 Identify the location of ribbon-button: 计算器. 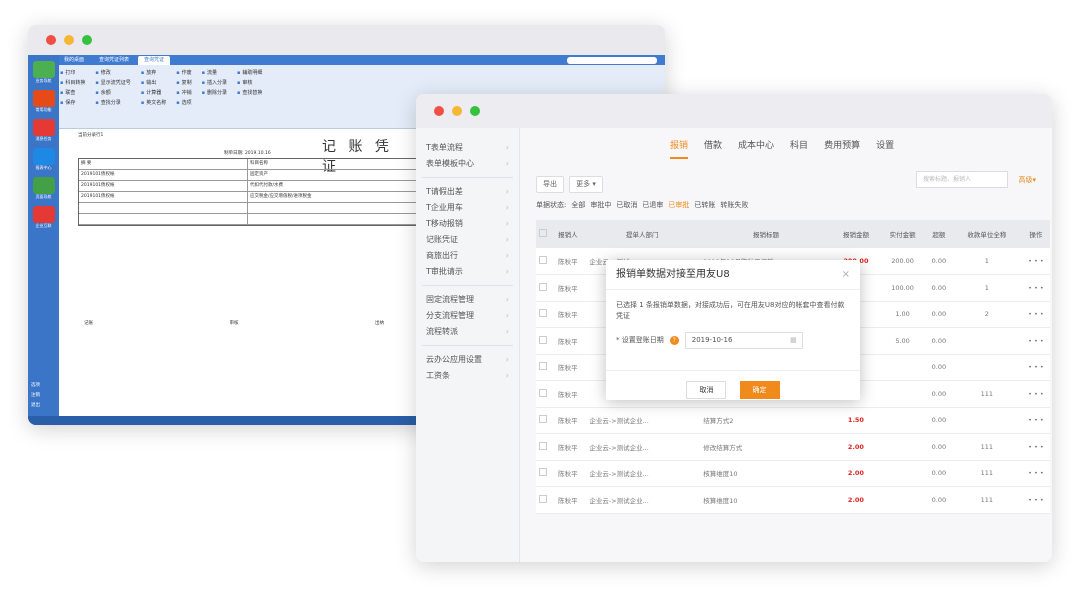
(153, 92).